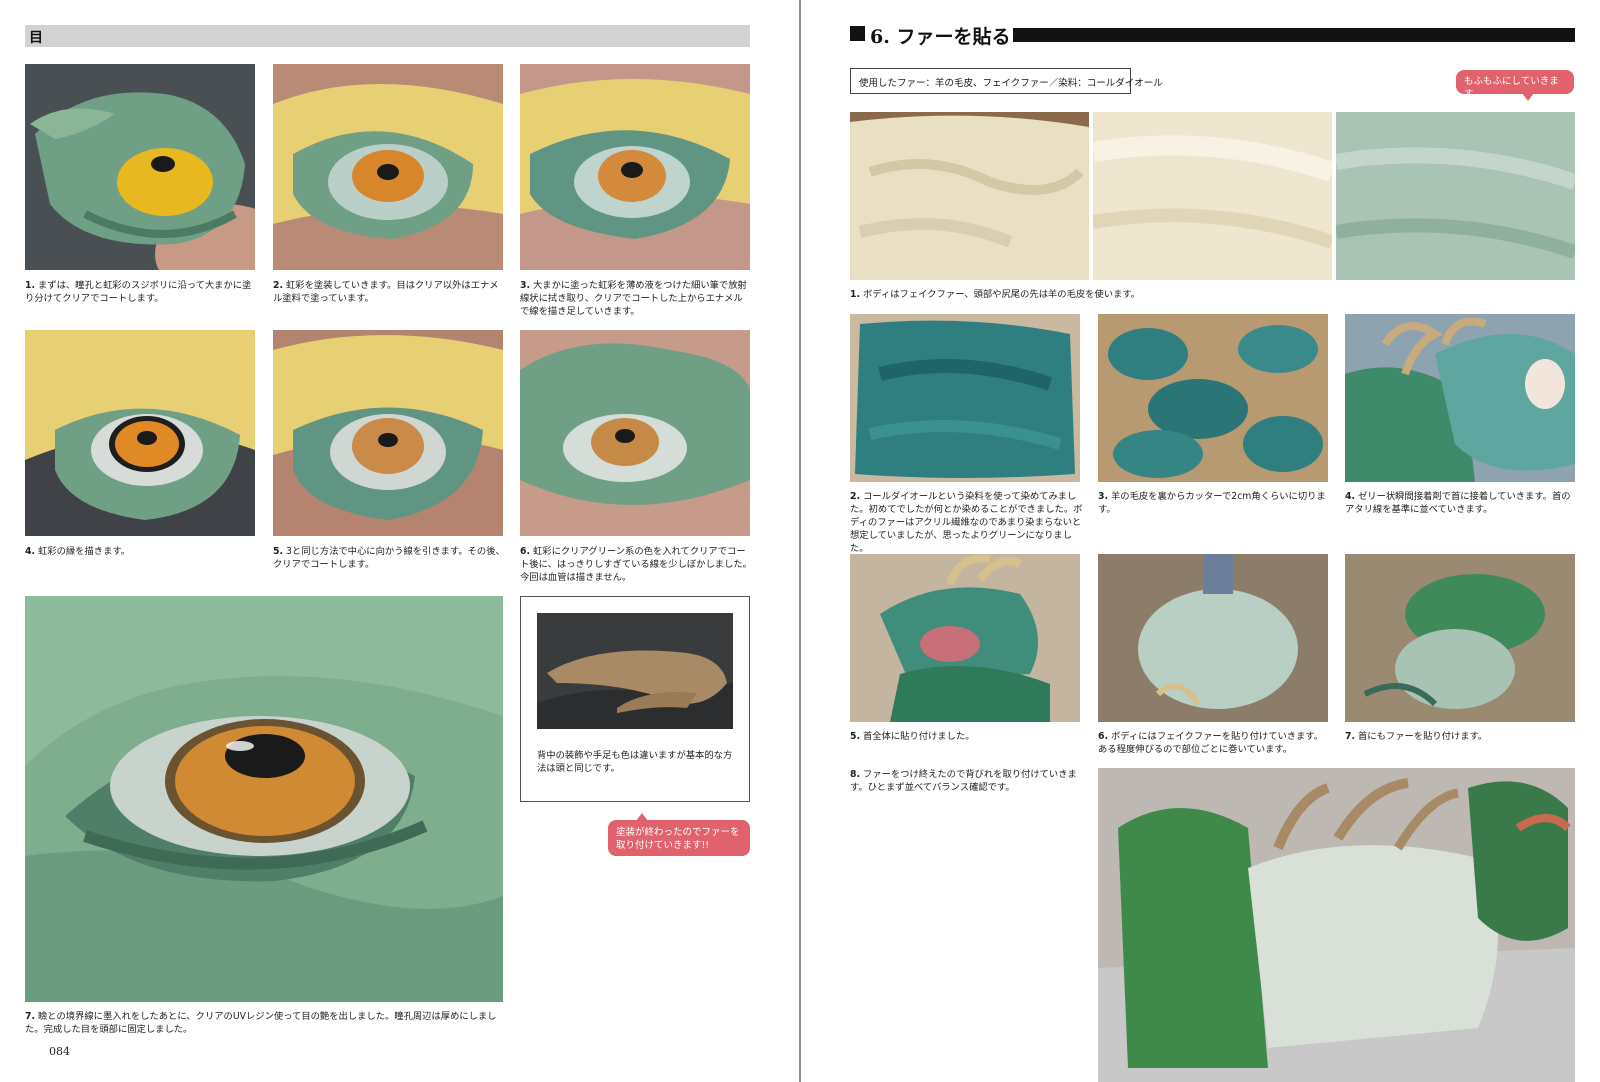  Describe the element at coordinates (635, 671) in the screenshot. I see `photo-claw-parts` at that location.